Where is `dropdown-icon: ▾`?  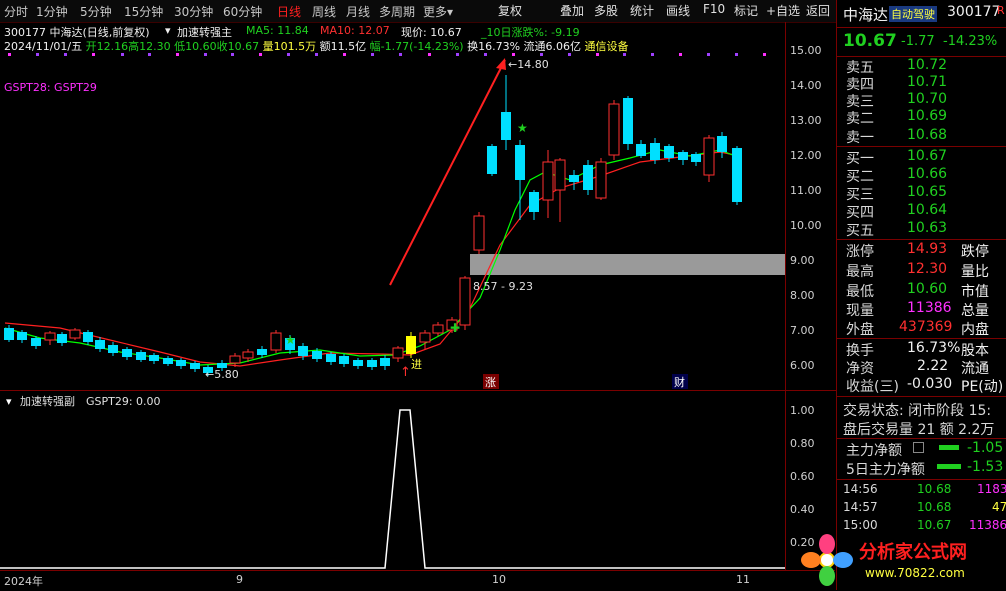 dropdown-icon: ▾ is located at coordinates (168, 30).